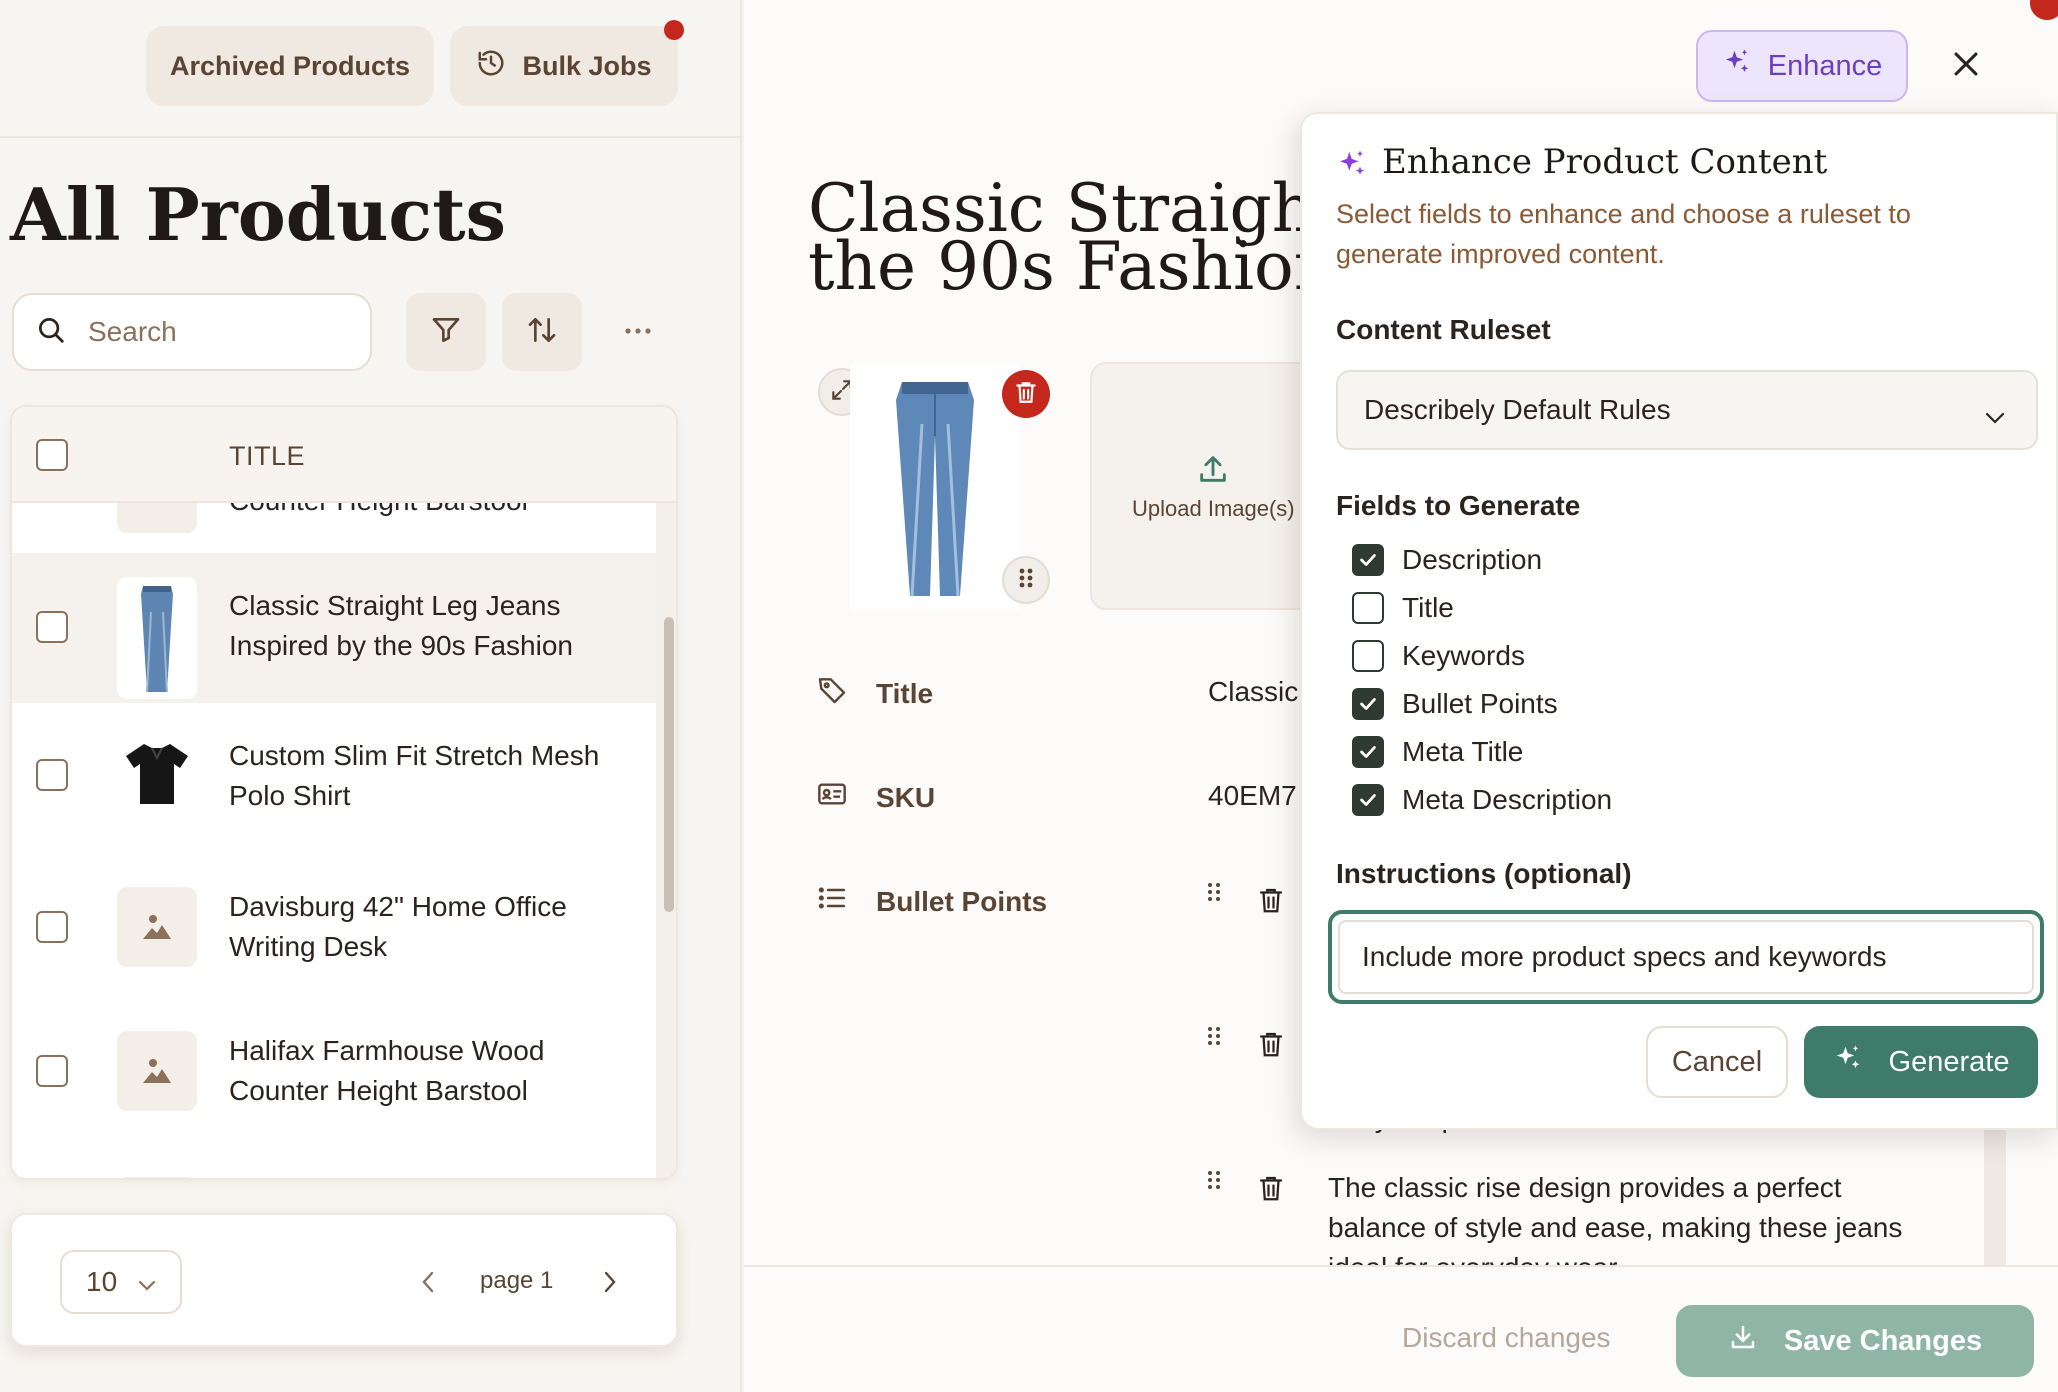  Describe the element at coordinates (1717, 1062) in the screenshot. I see `cancel-button: Cancel` at that location.